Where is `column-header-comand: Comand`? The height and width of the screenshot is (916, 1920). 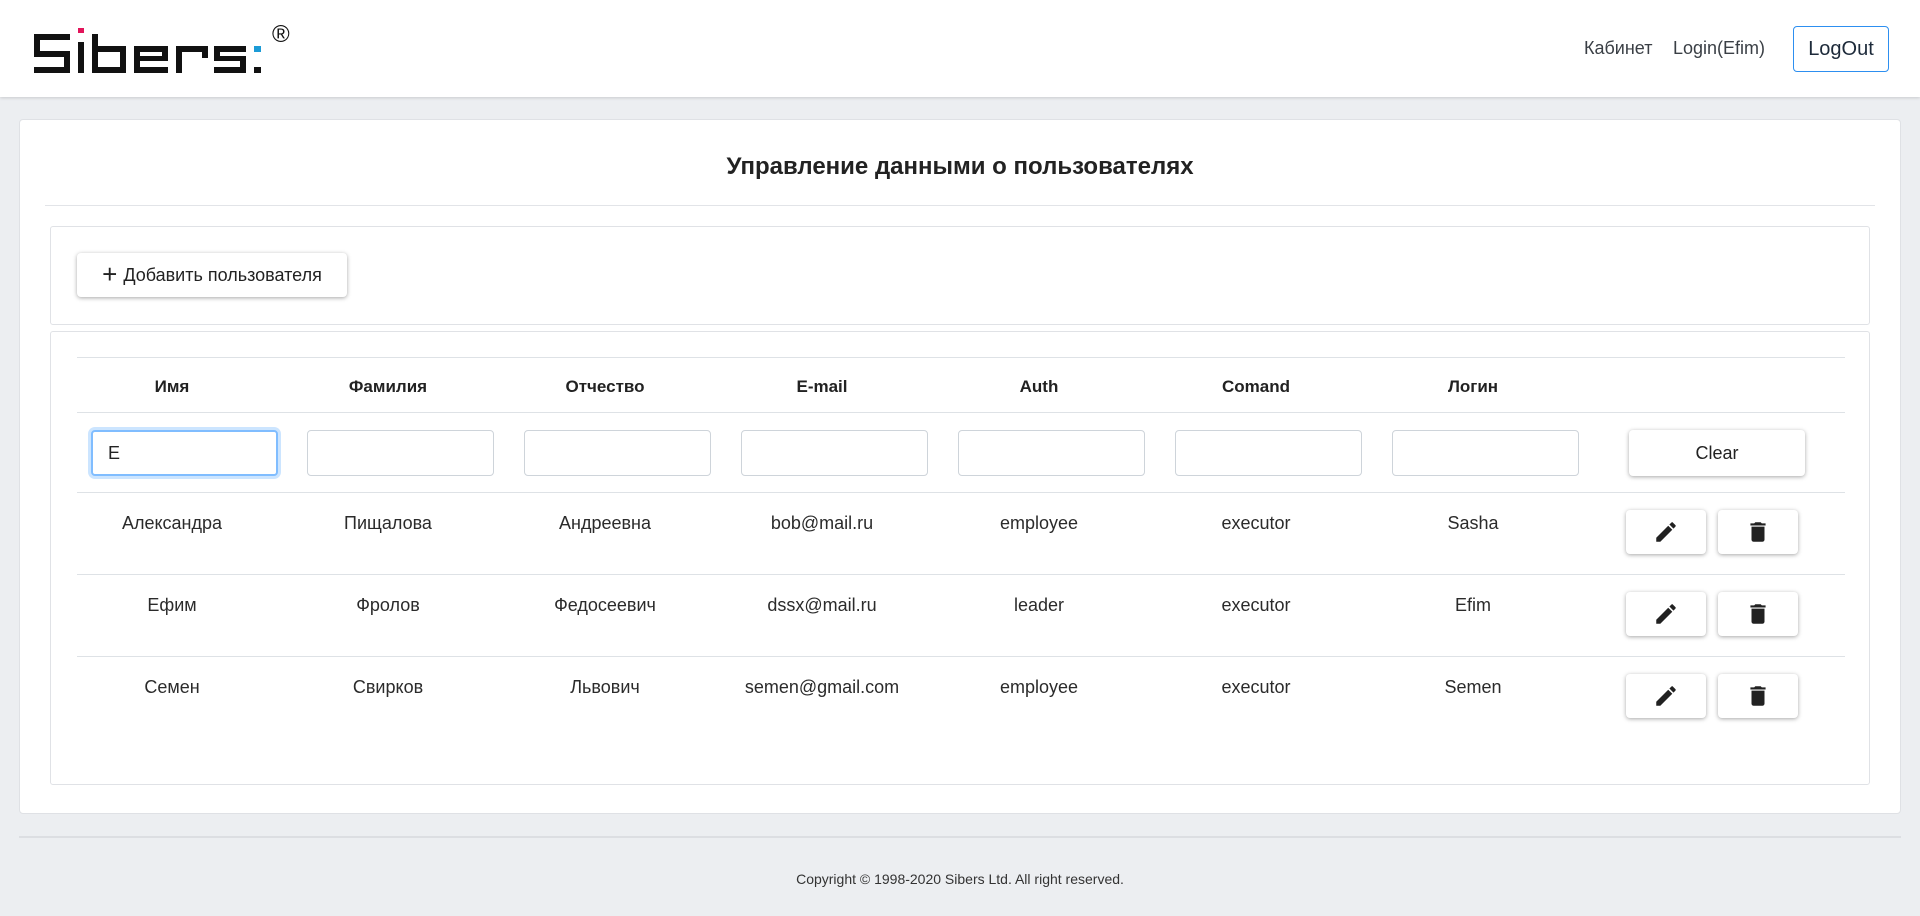
column-header-comand: Comand is located at coordinates (1256, 387).